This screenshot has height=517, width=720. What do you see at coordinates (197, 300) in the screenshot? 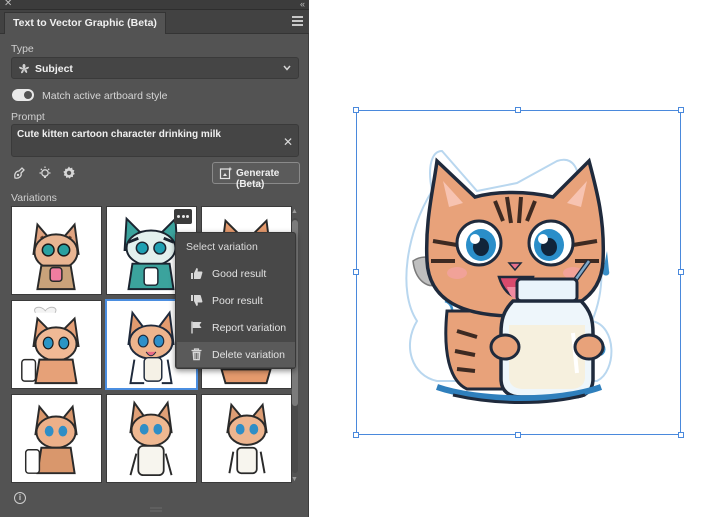
I see `thumbs-down-icon` at bounding box center [197, 300].